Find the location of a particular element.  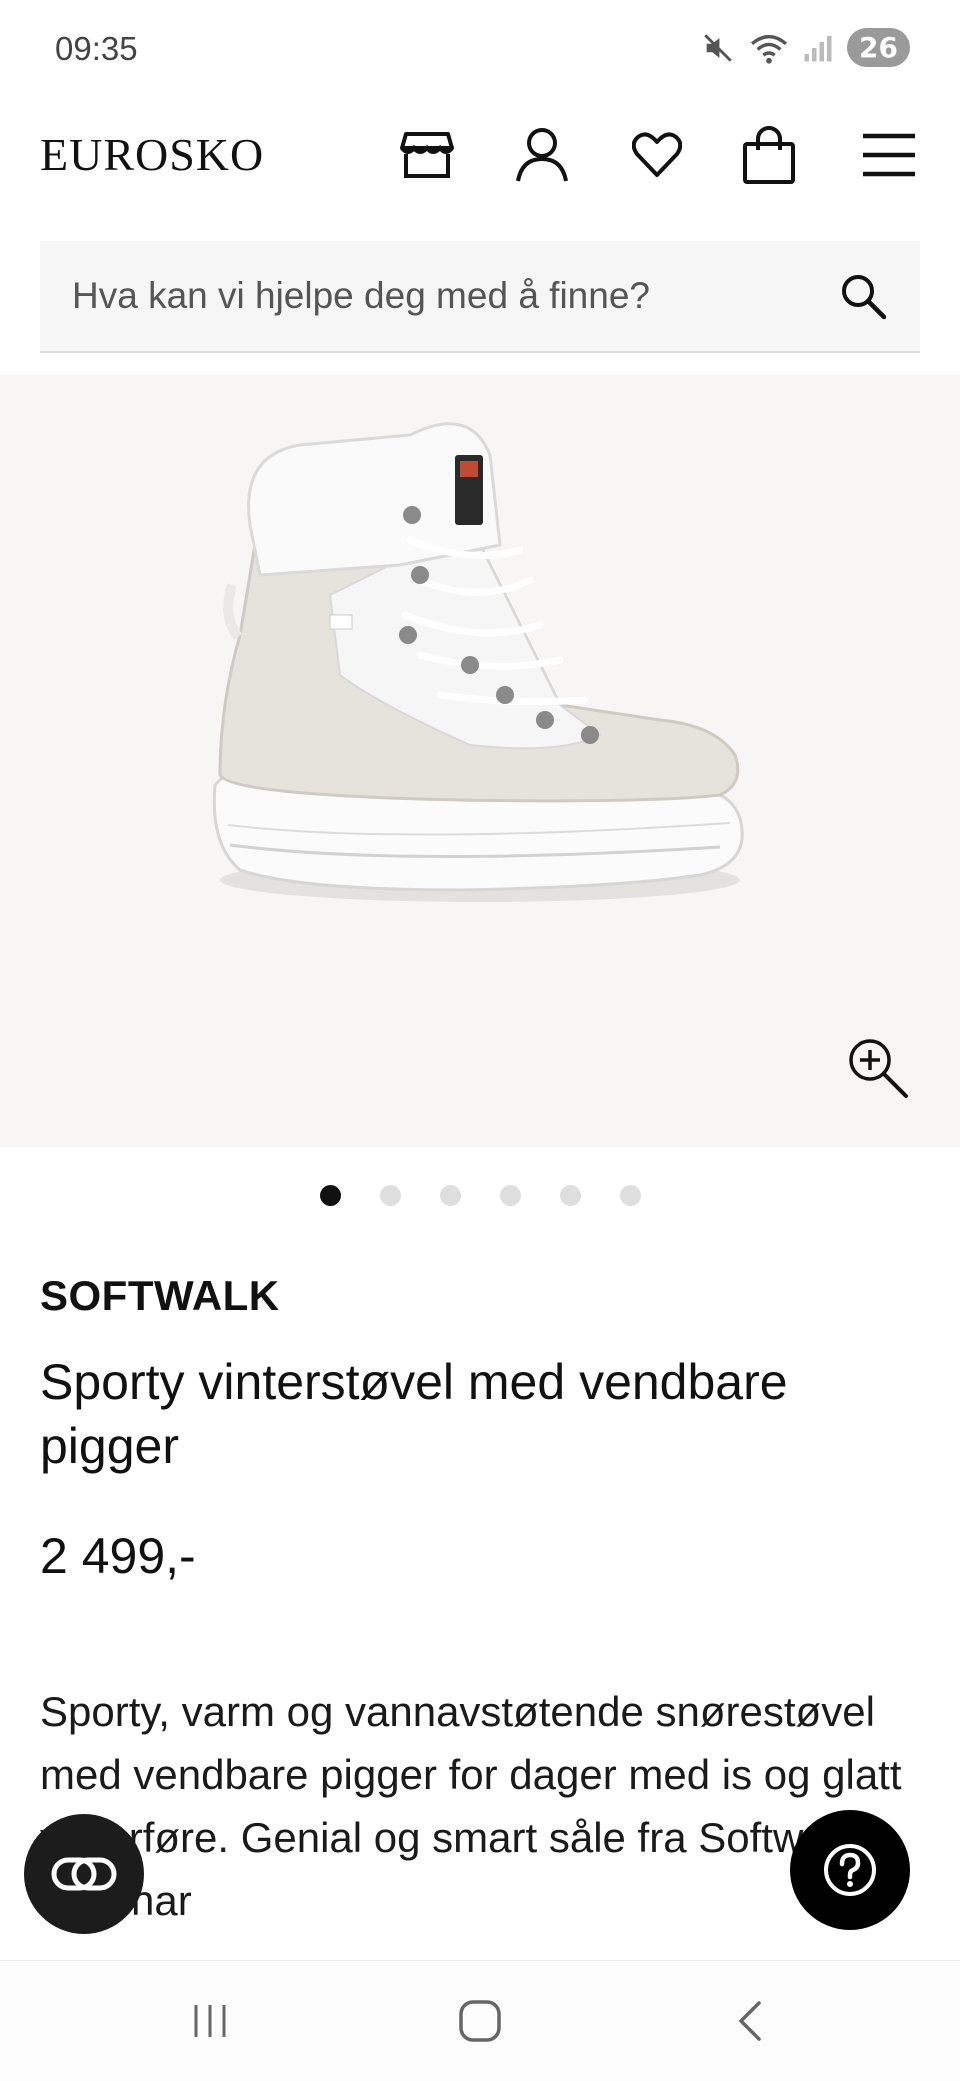

zoom-icon is located at coordinates (878, 1068).